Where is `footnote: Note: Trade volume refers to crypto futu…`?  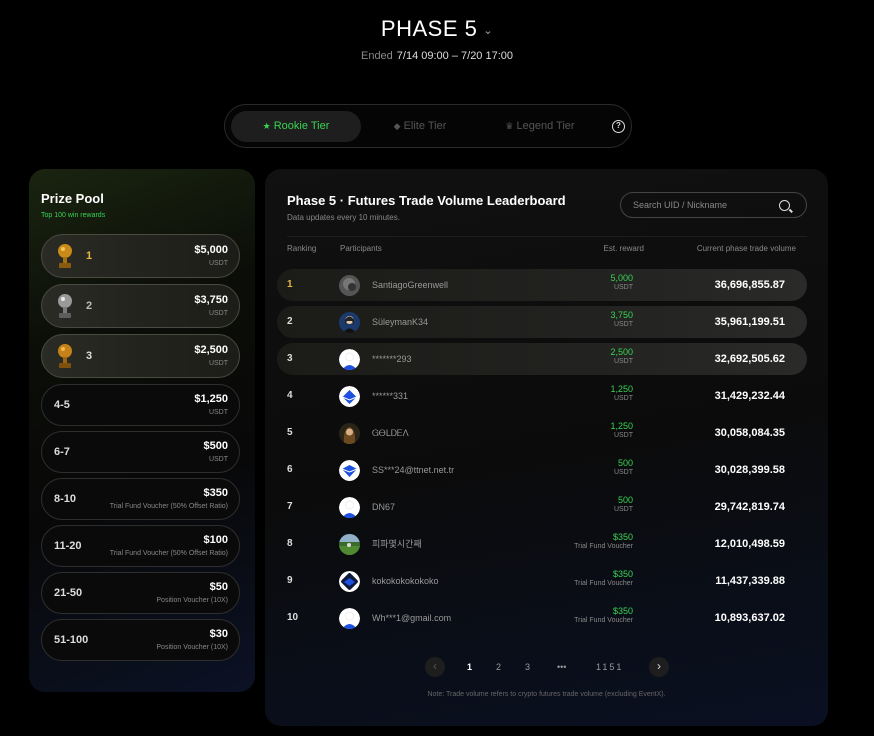
footnote: Note: Trade volume refers to crypto futu… is located at coordinates (546, 694).